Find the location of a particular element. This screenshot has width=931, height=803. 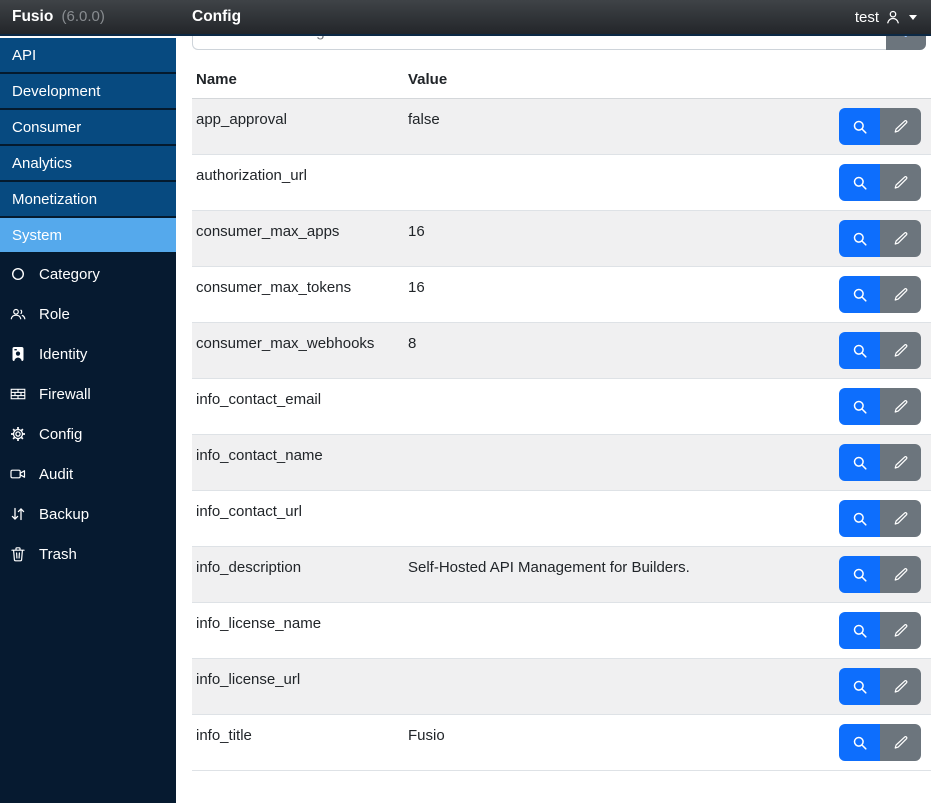

config-value: 16 is located at coordinates (416, 231).